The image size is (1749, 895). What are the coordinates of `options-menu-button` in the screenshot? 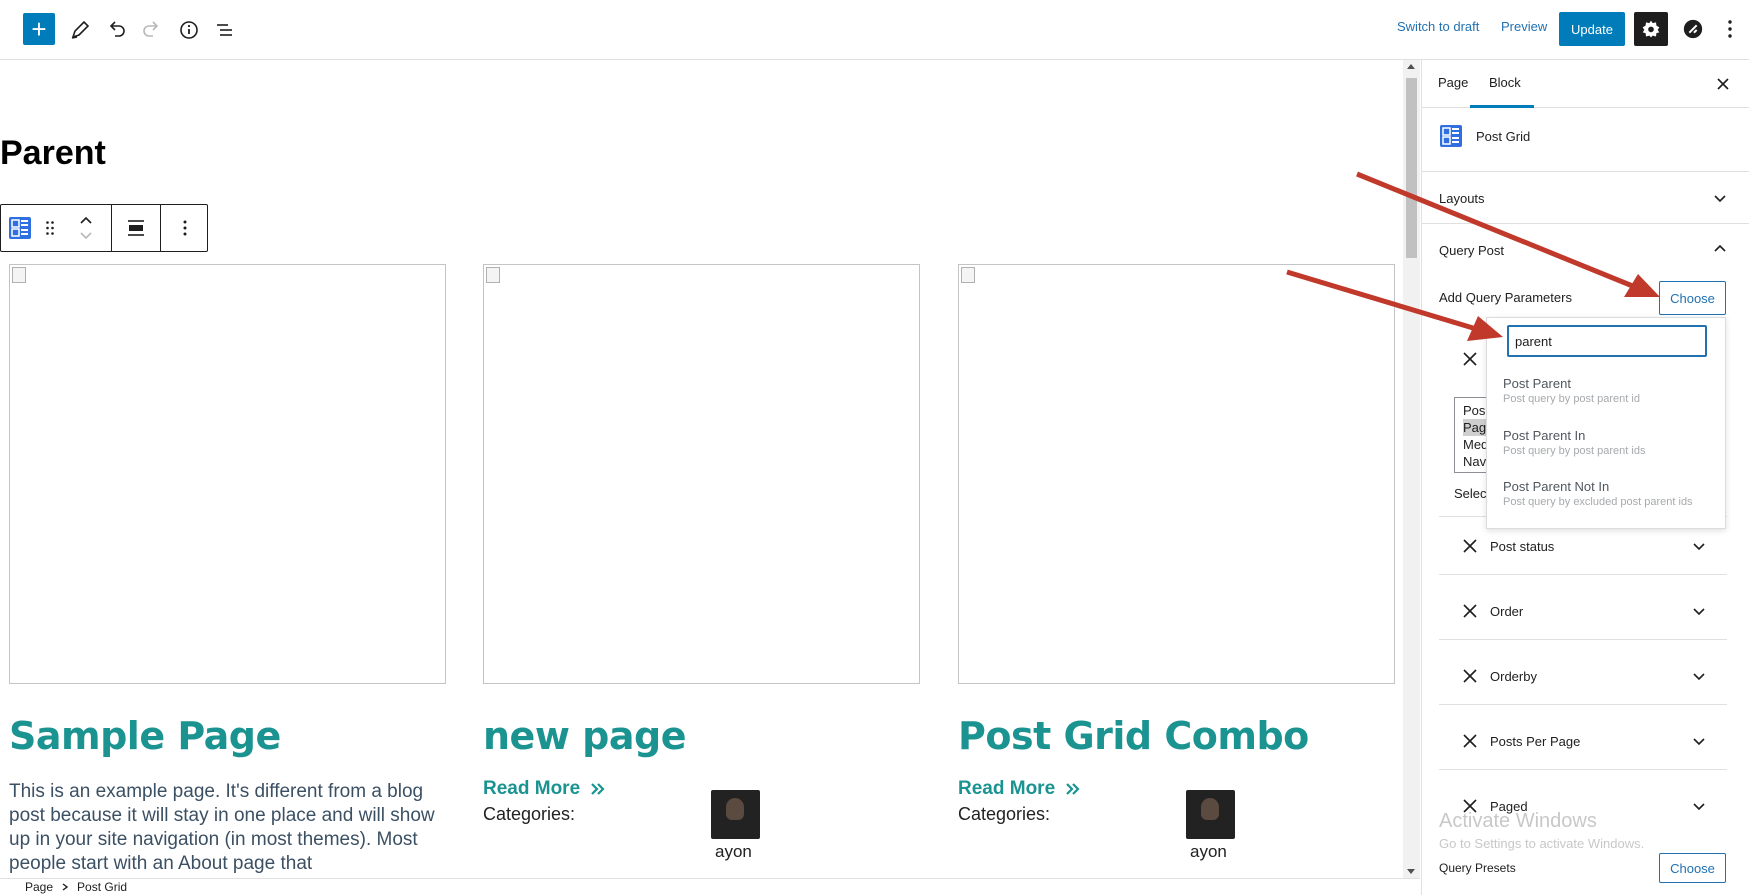 It's located at (1730, 29).